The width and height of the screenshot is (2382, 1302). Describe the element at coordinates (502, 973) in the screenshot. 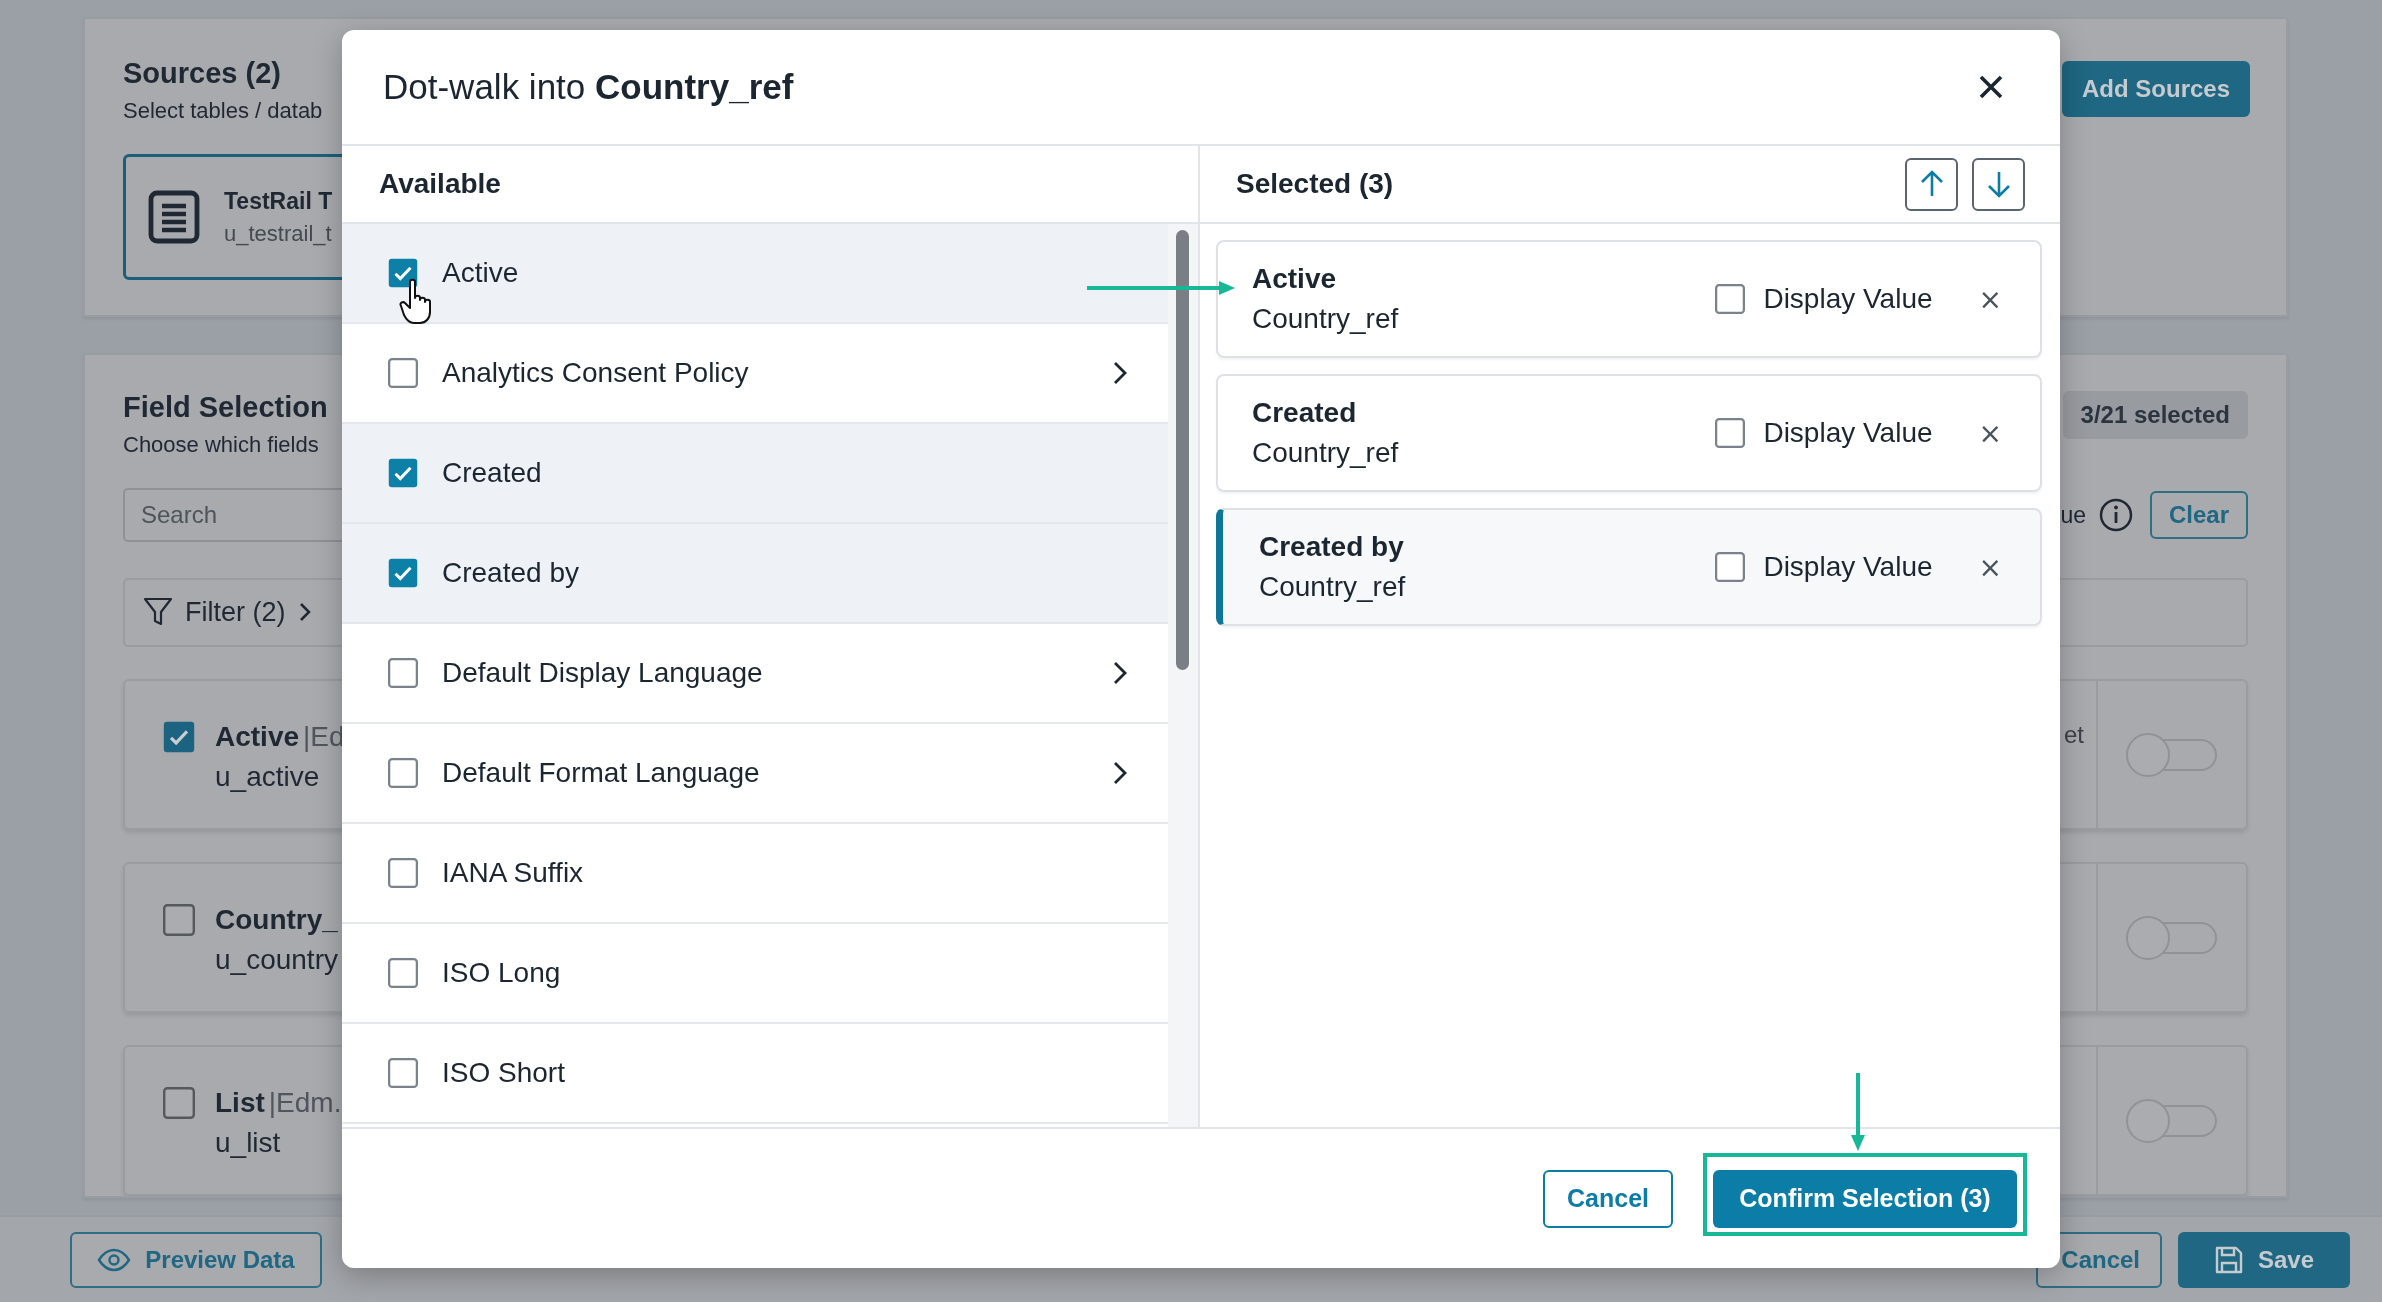

I see `field-label: ISO Long` at that location.